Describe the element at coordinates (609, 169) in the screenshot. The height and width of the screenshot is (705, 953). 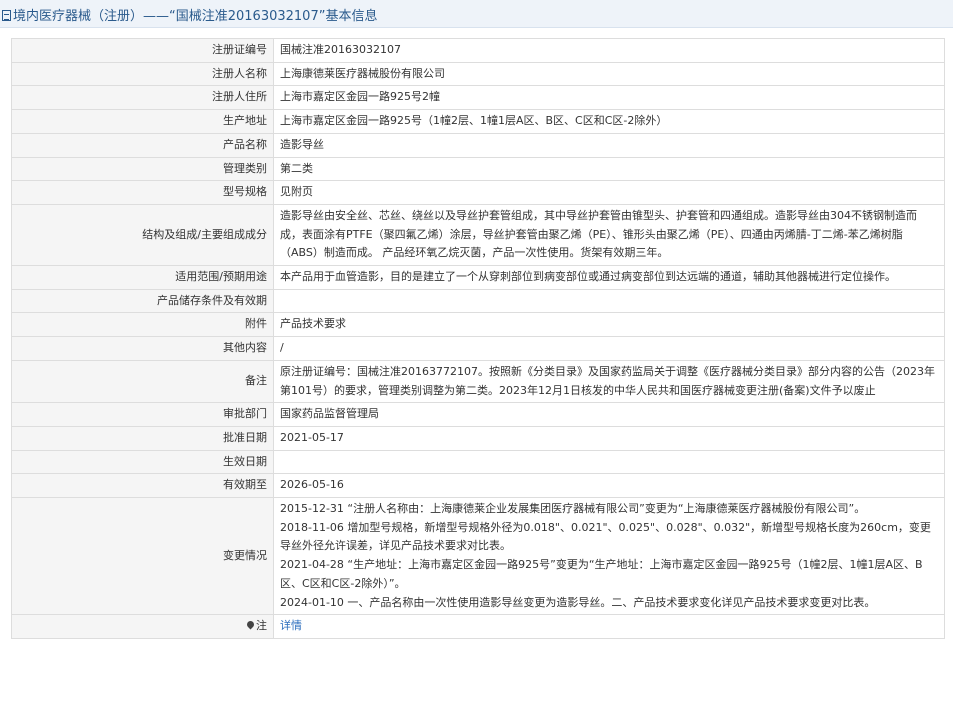
I see `row-value: 第二类` at that location.